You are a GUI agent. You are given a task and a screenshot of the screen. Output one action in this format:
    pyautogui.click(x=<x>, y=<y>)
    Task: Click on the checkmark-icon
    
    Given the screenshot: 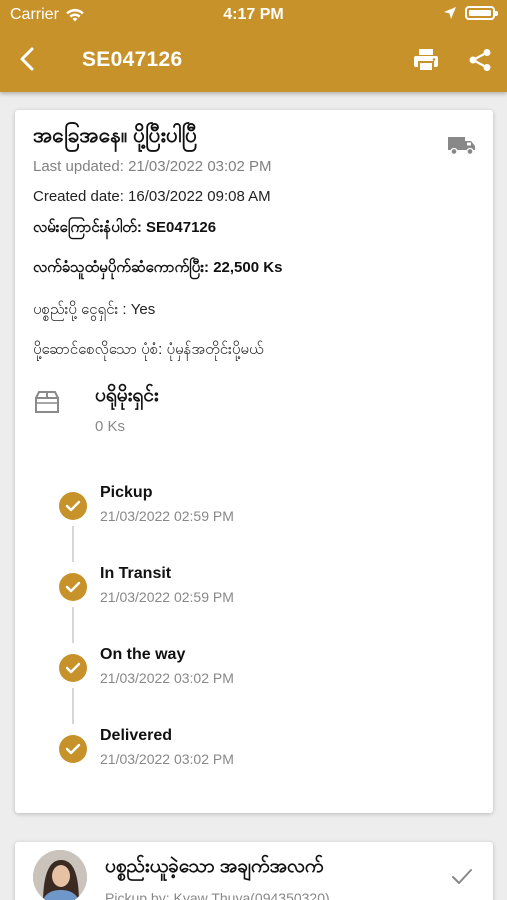 What is the action you would take?
    pyautogui.click(x=462, y=876)
    